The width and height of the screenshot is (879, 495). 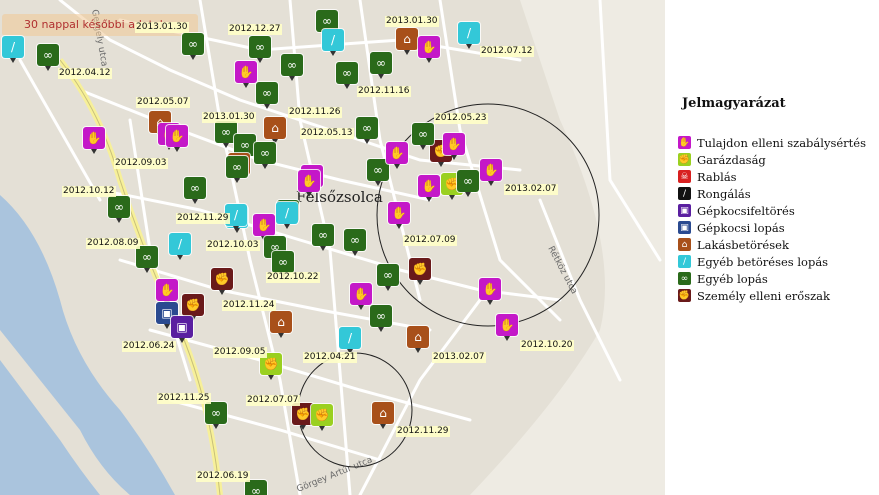 I want to click on legend-item-egyeblopas: ∞ Egyéb lopás, so click(x=772, y=278).